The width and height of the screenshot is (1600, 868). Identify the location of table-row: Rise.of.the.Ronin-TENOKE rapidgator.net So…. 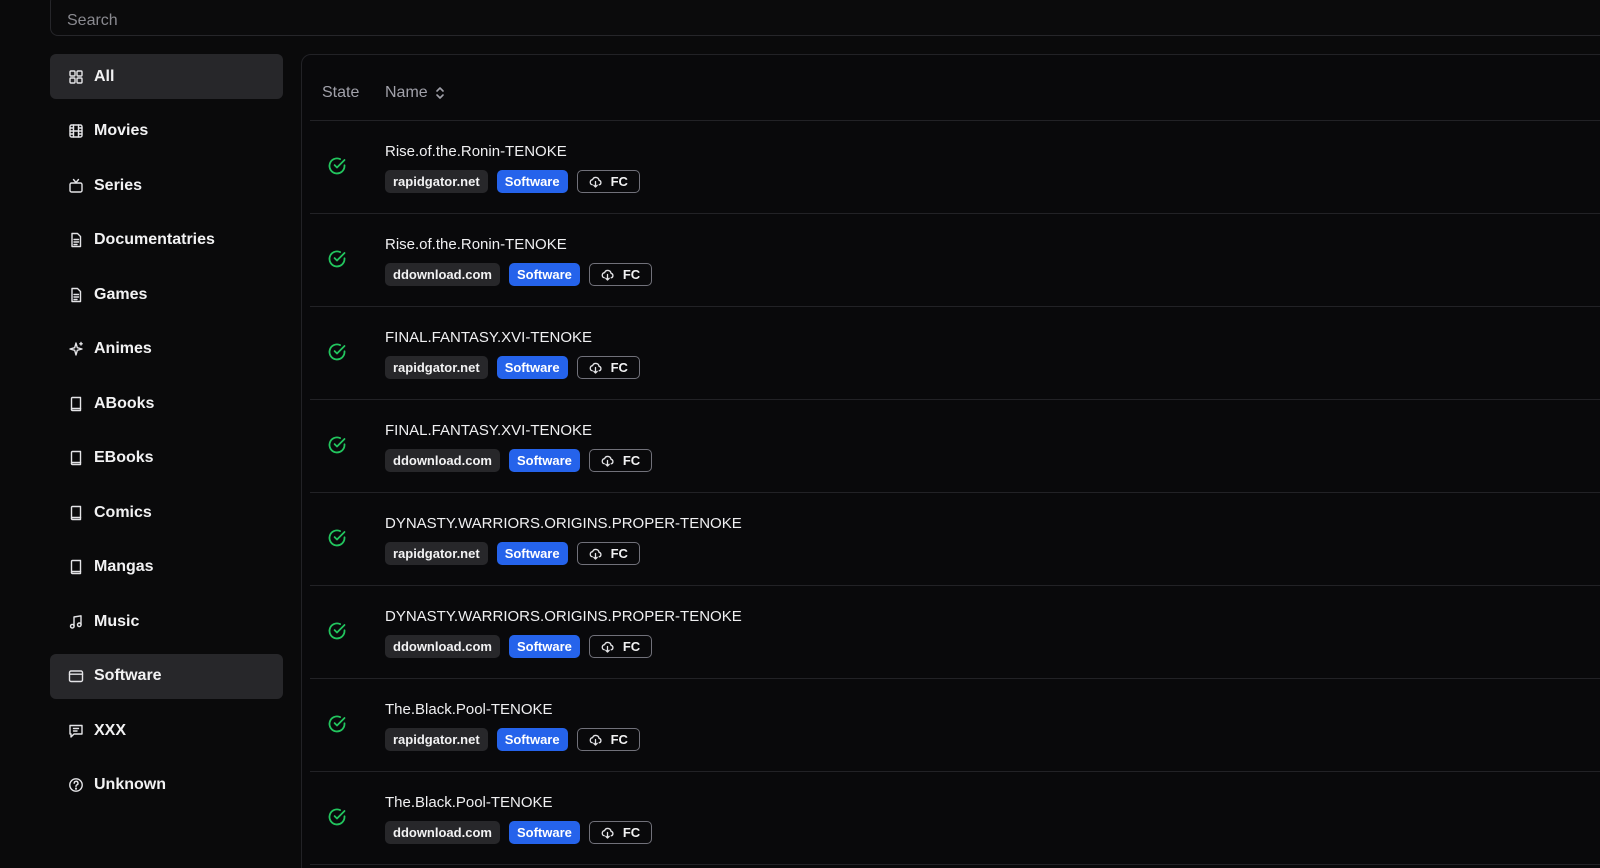
(955, 167).